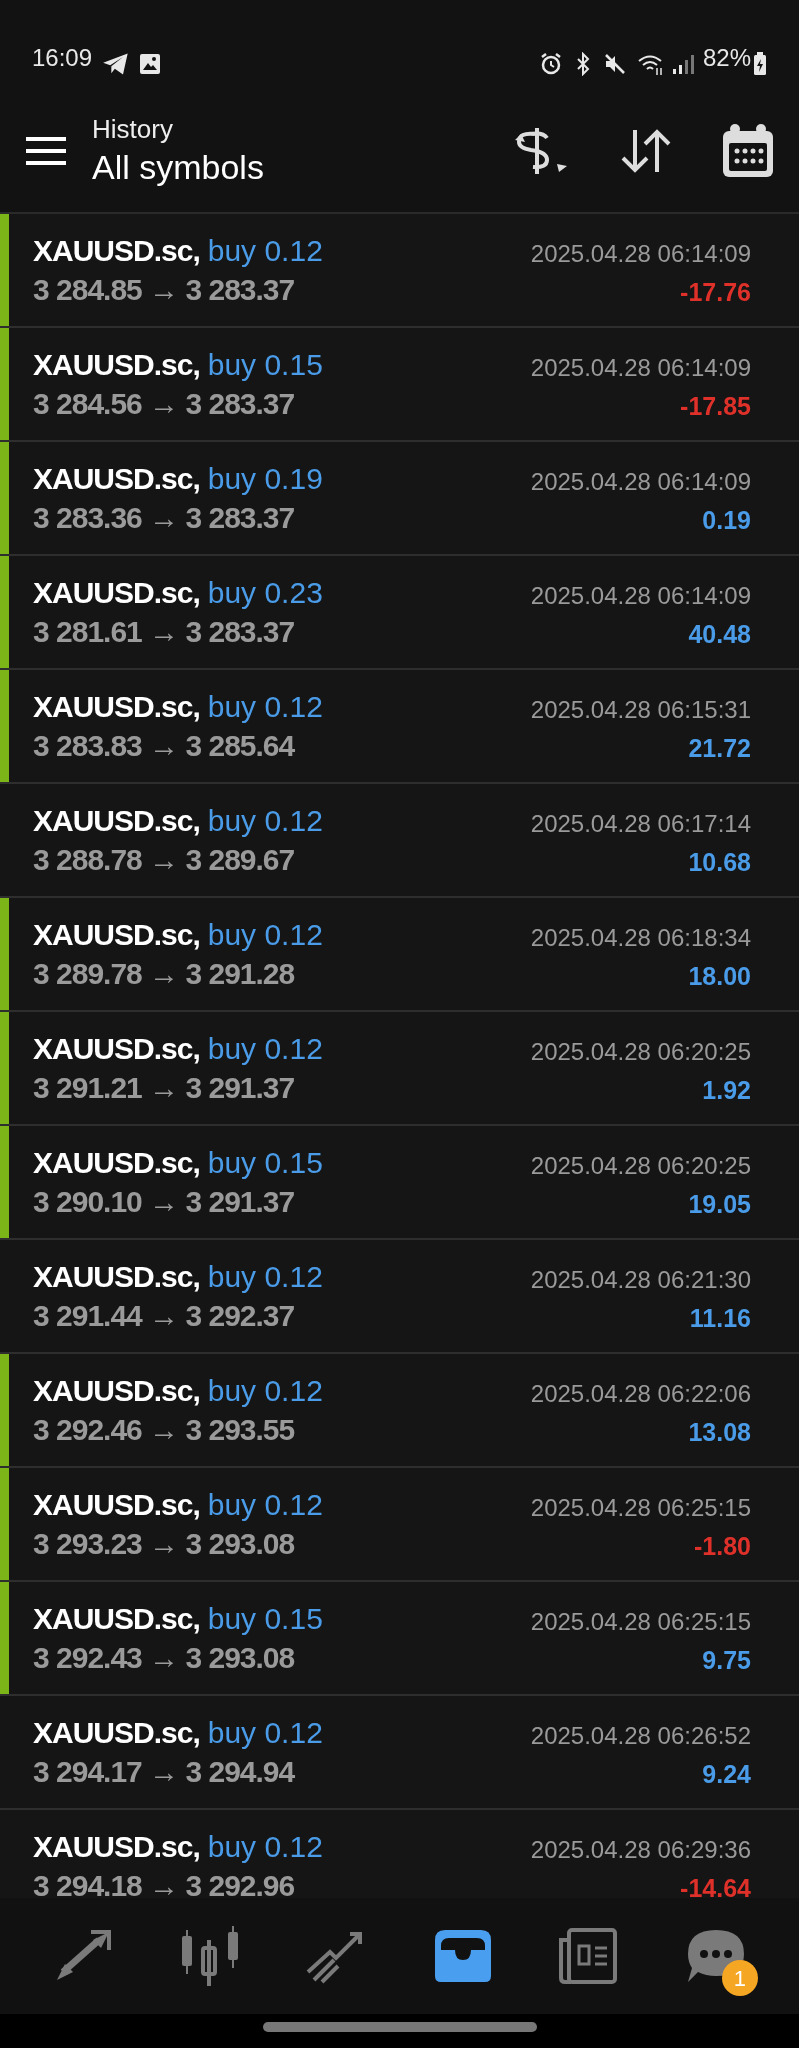  What do you see at coordinates (719, 976) in the screenshot?
I see `profit-value: 18.00` at bounding box center [719, 976].